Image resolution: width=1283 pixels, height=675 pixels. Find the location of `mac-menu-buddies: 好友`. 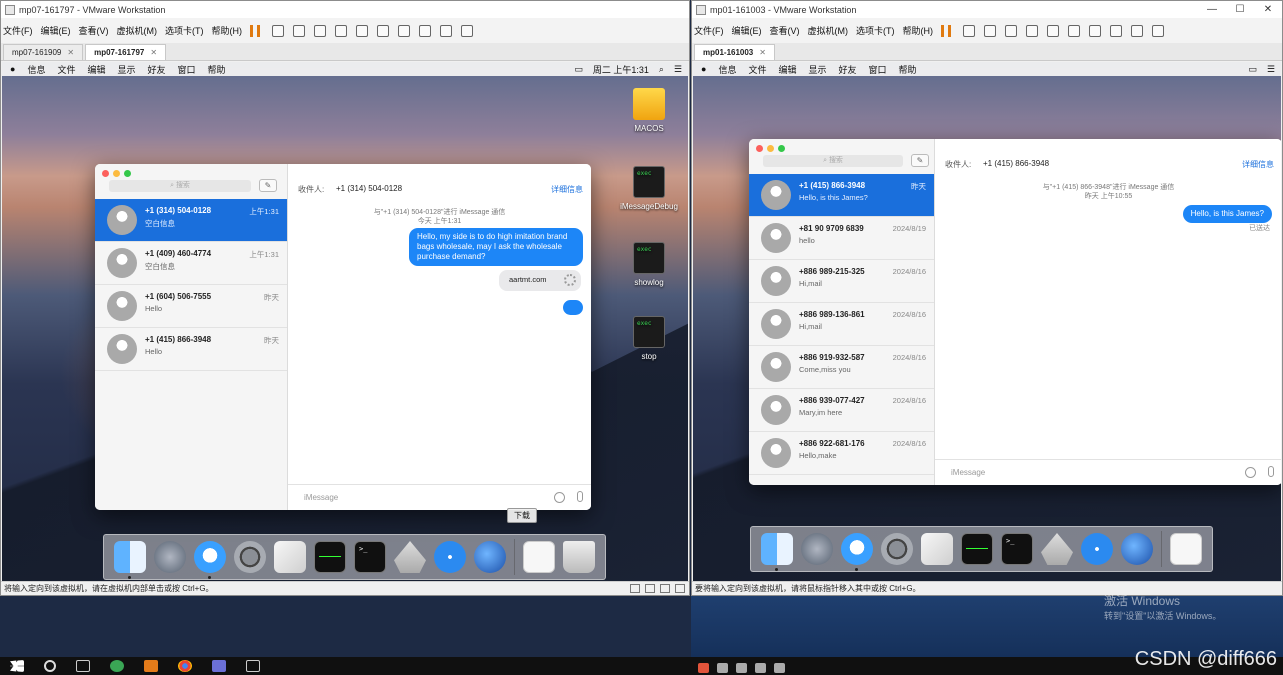

mac-menu-buddies: 好友 is located at coordinates (848, 69).